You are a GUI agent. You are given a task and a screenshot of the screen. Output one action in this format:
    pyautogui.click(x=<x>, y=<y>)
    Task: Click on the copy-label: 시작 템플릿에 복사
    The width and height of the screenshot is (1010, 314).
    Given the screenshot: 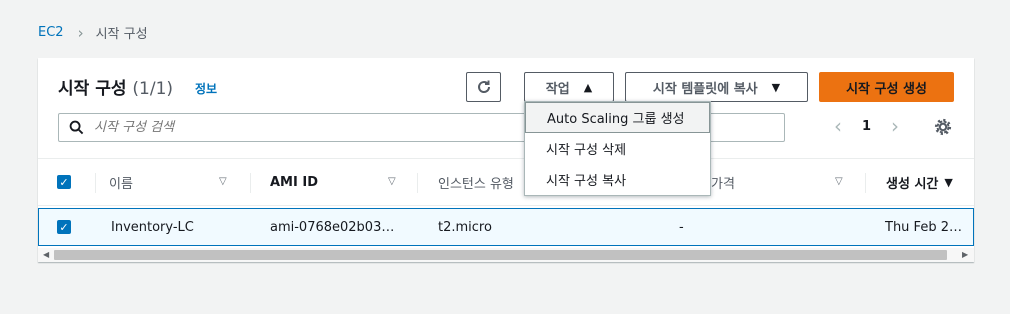 What is the action you would take?
    pyautogui.click(x=705, y=89)
    